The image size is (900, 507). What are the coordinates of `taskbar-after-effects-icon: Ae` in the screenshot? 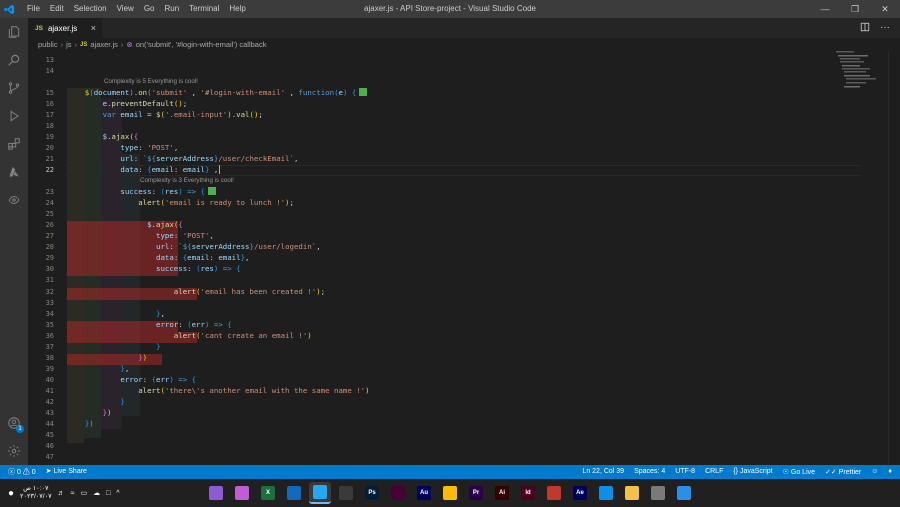 It's located at (580, 493).